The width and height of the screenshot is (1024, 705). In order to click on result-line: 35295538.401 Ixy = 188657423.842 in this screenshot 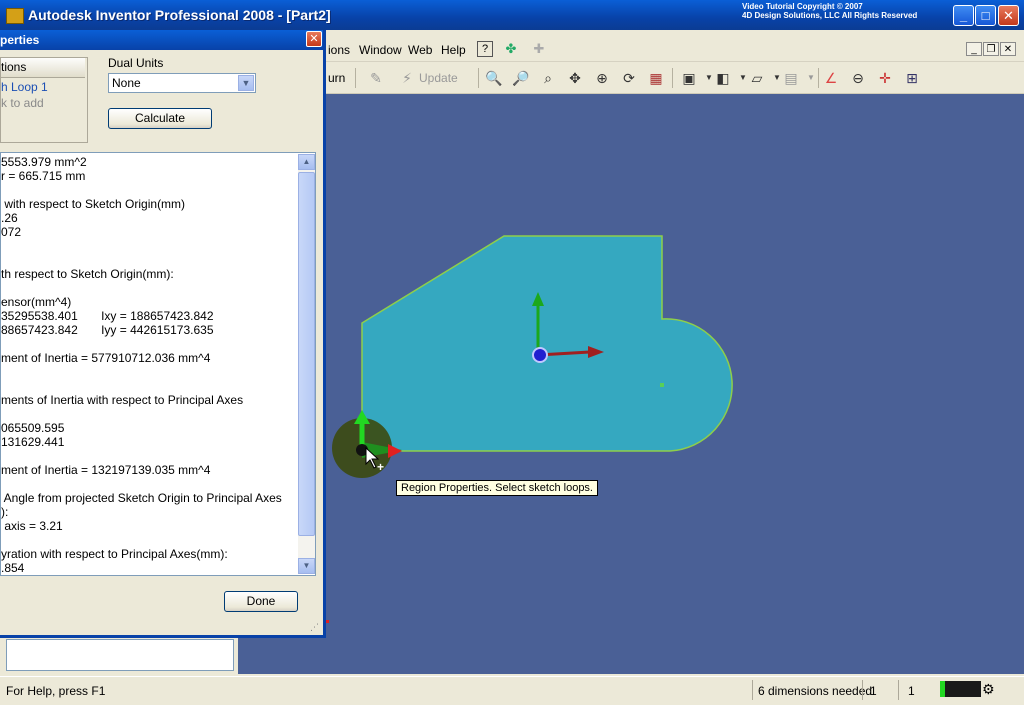, I will do `click(107, 316)`.